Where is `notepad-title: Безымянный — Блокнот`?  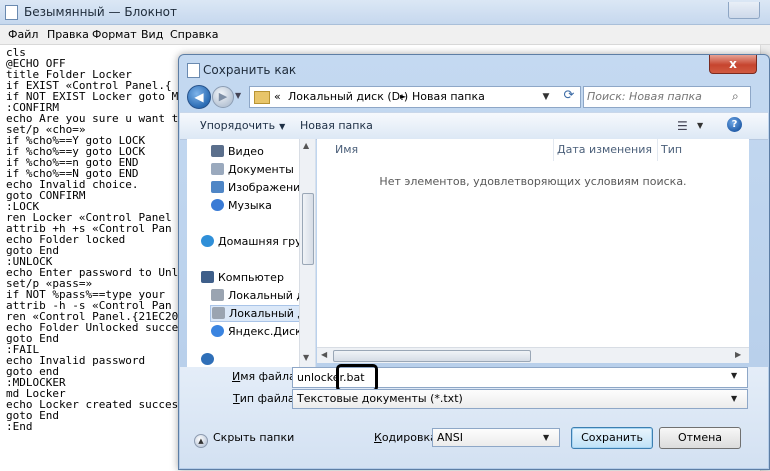 notepad-title: Безымянный — Блокнот is located at coordinates (101, 12).